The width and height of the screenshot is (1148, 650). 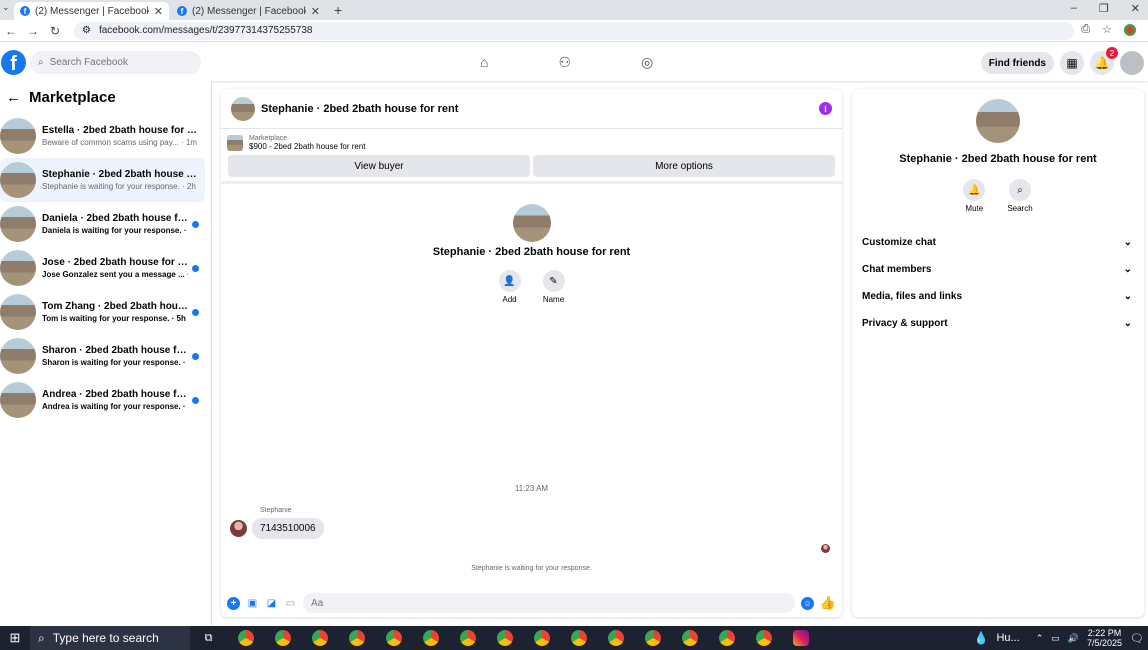 I want to click on find-friends-button: Find friends, so click(x=1017, y=63).